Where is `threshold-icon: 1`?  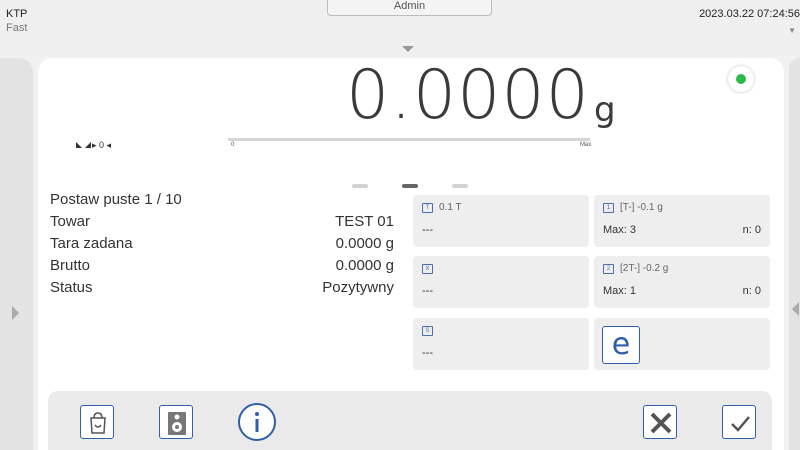
threshold-icon: 1 is located at coordinates (608, 208).